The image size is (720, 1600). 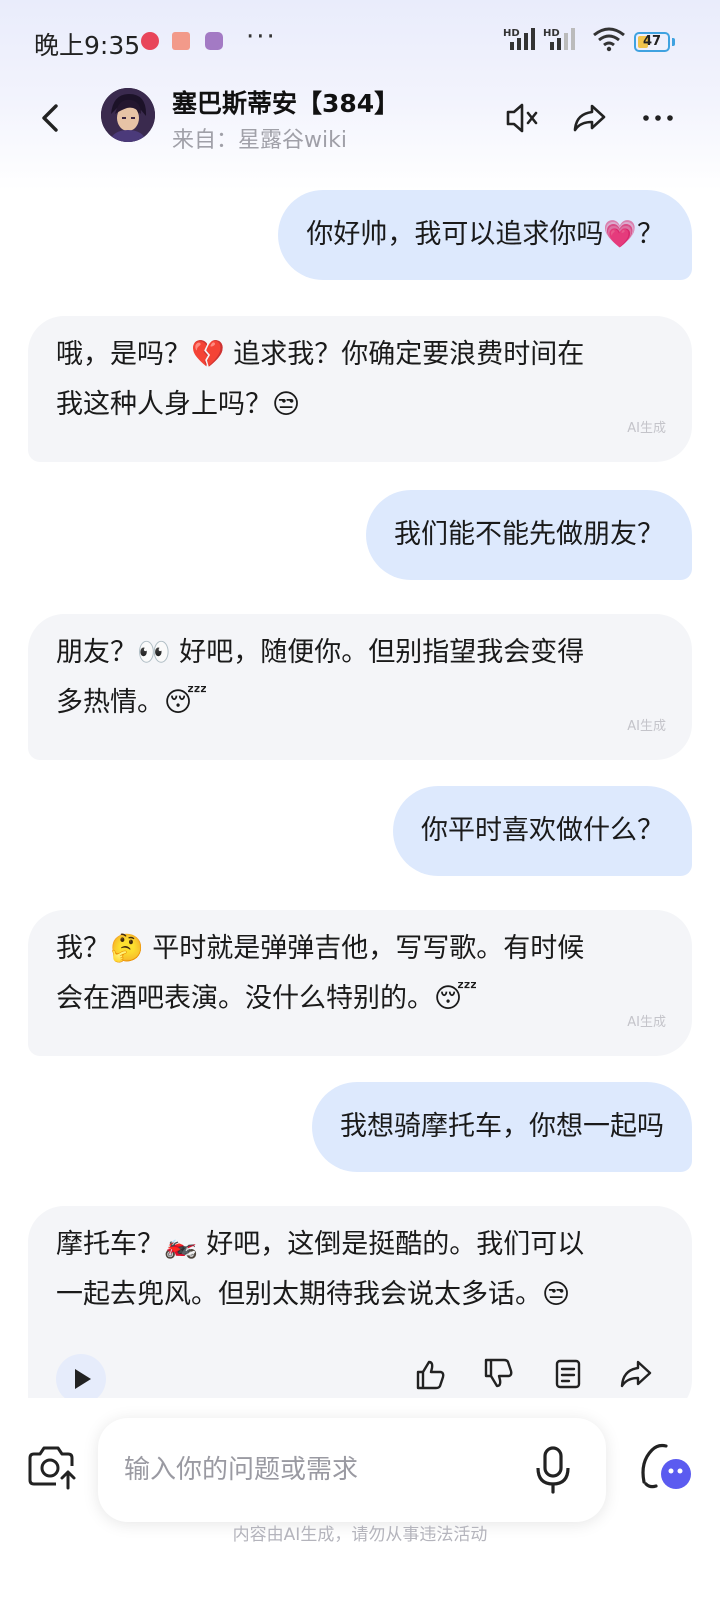 I want to click on ai-disclaimer: 内容由AI生成，请勿从事违法活动, so click(x=360, y=1535).